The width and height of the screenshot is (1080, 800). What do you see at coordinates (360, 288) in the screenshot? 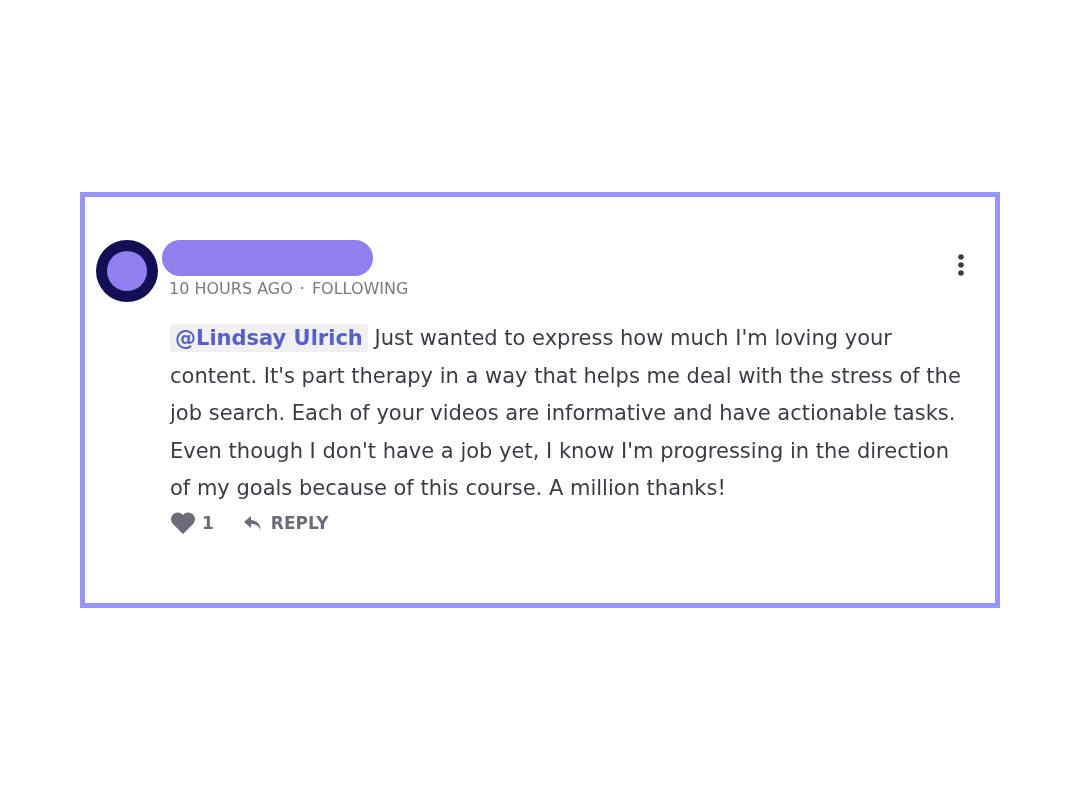
I see `follow-status: FOLLOWING` at bounding box center [360, 288].